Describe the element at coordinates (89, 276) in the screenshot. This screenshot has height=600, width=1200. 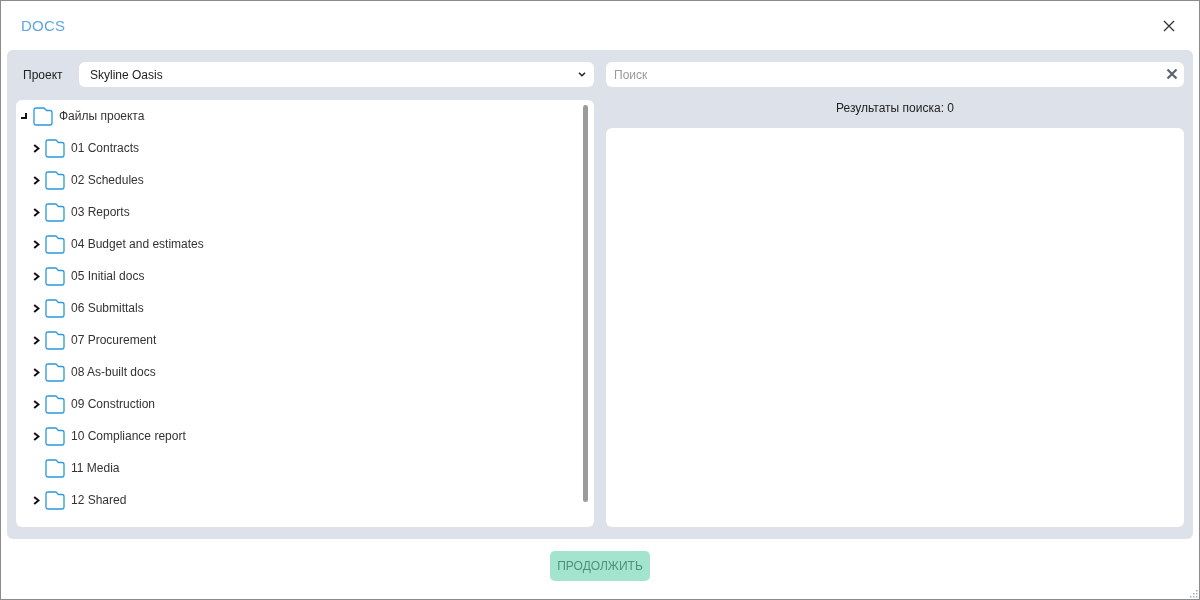
I see `tree-item: 05 Initial docs` at that location.